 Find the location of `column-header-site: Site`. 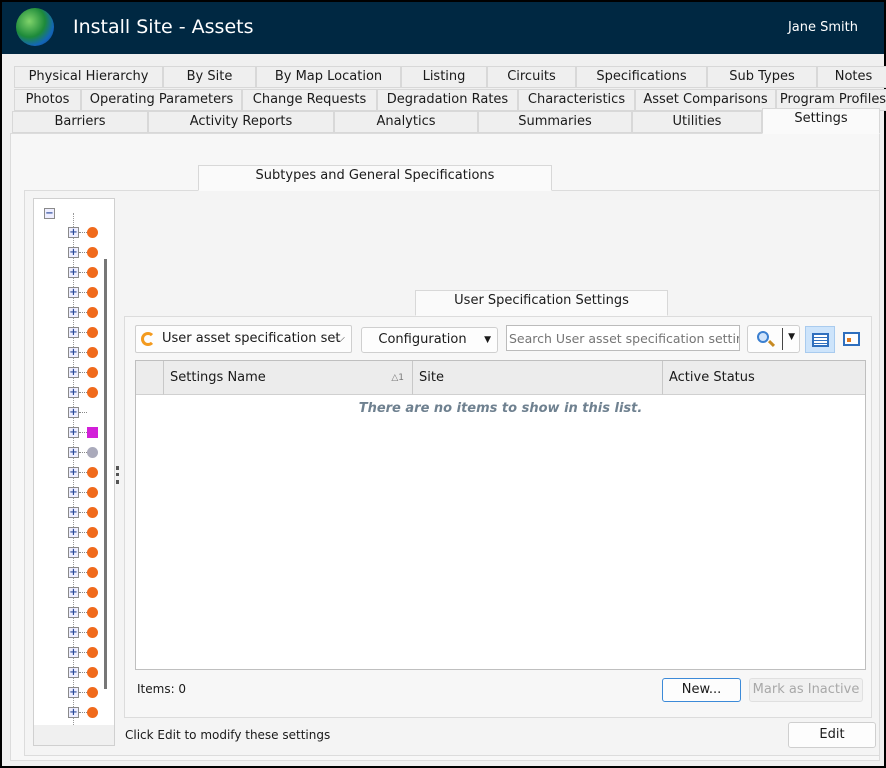

column-header-site: Site is located at coordinates (538, 378).